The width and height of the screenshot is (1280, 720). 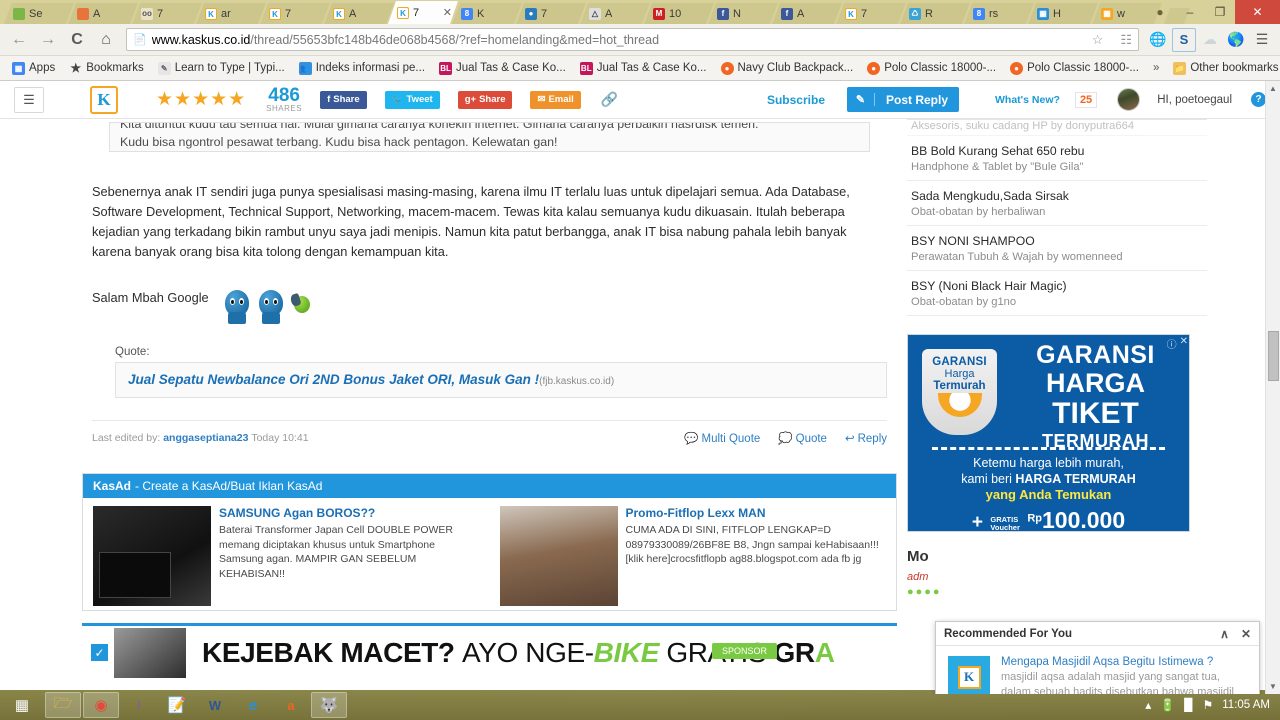 I want to click on browser-tab-9: △ A, so click(x=615, y=13).